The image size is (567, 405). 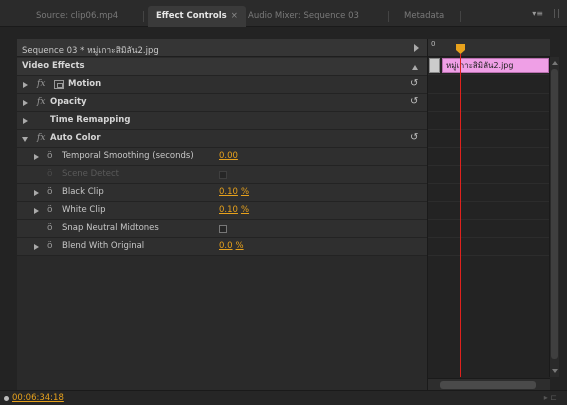 What do you see at coordinates (537, 13) in the screenshot?
I see `panel-menu-icon: ▾≡` at bounding box center [537, 13].